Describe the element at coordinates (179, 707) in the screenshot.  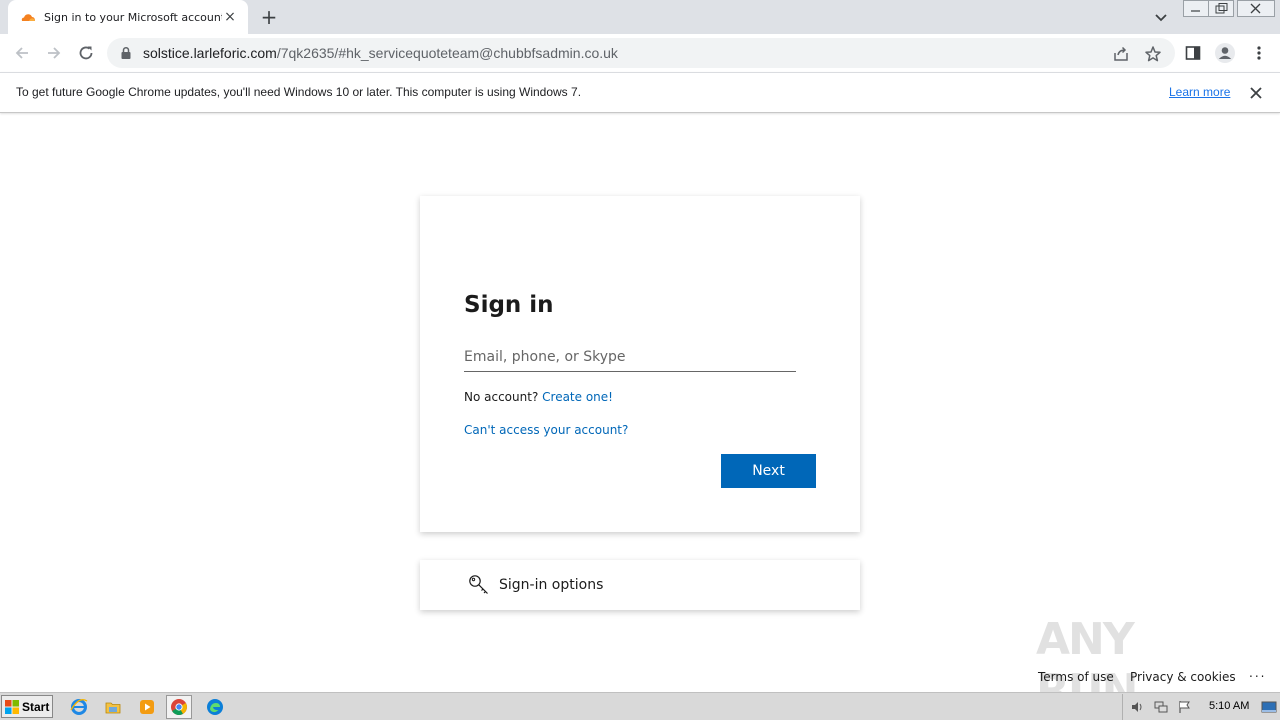
I see `chrome-icon` at that location.